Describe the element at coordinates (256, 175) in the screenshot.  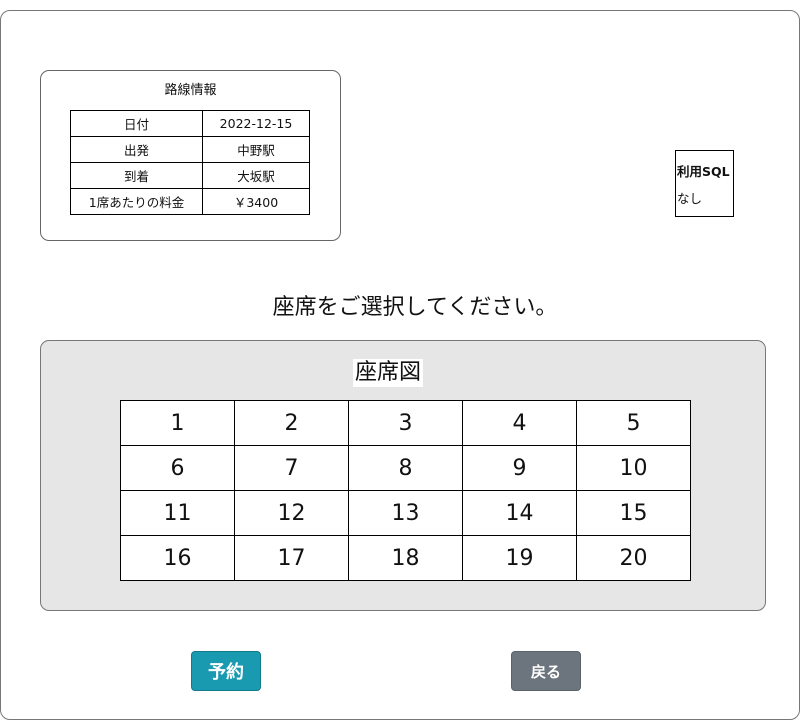
I see `route-value: 大坂駅` at that location.